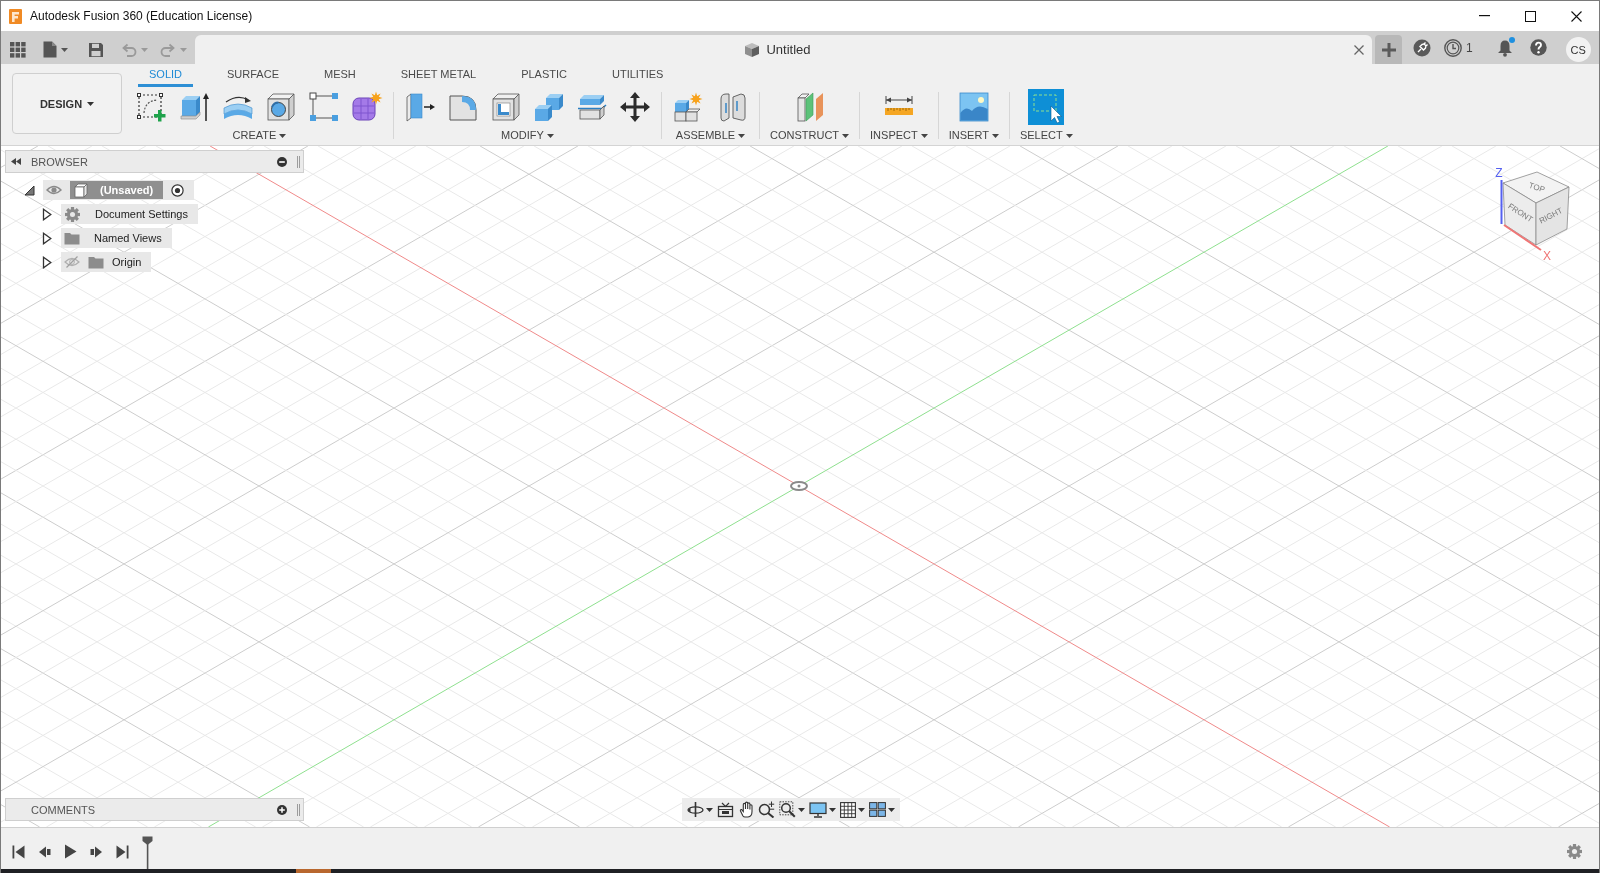 This screenshot has width=1600, height=873. Describe the element at coordinates (1547, 256) in the screenshot. I see `axis-label: X` at that location.